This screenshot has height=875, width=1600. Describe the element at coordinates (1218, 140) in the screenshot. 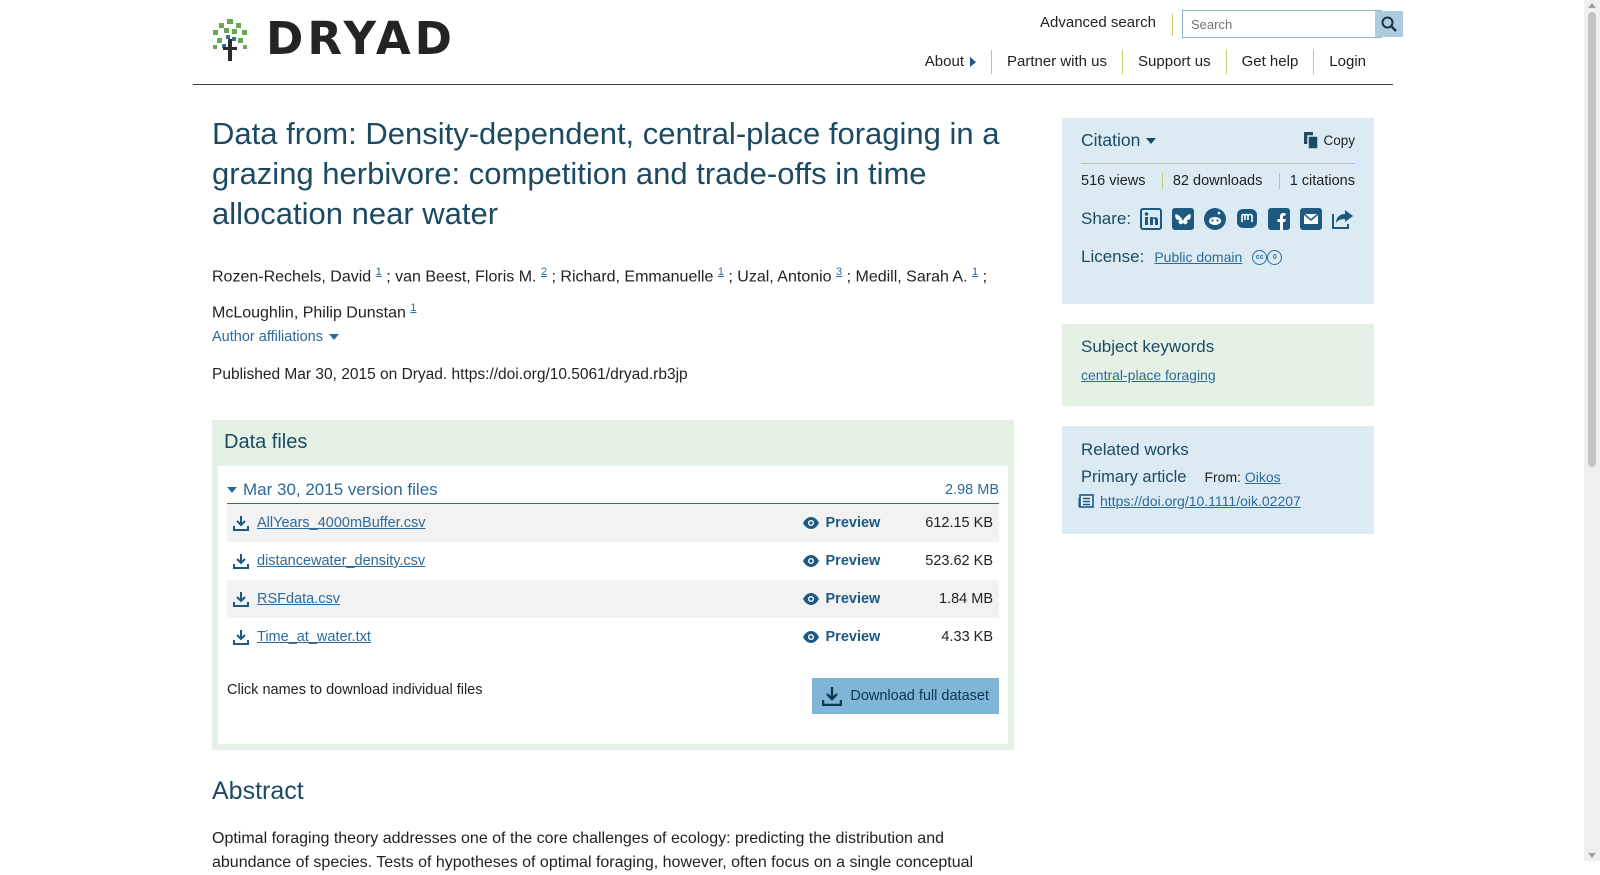

I see `citation-header: Citation Copy` at that location.